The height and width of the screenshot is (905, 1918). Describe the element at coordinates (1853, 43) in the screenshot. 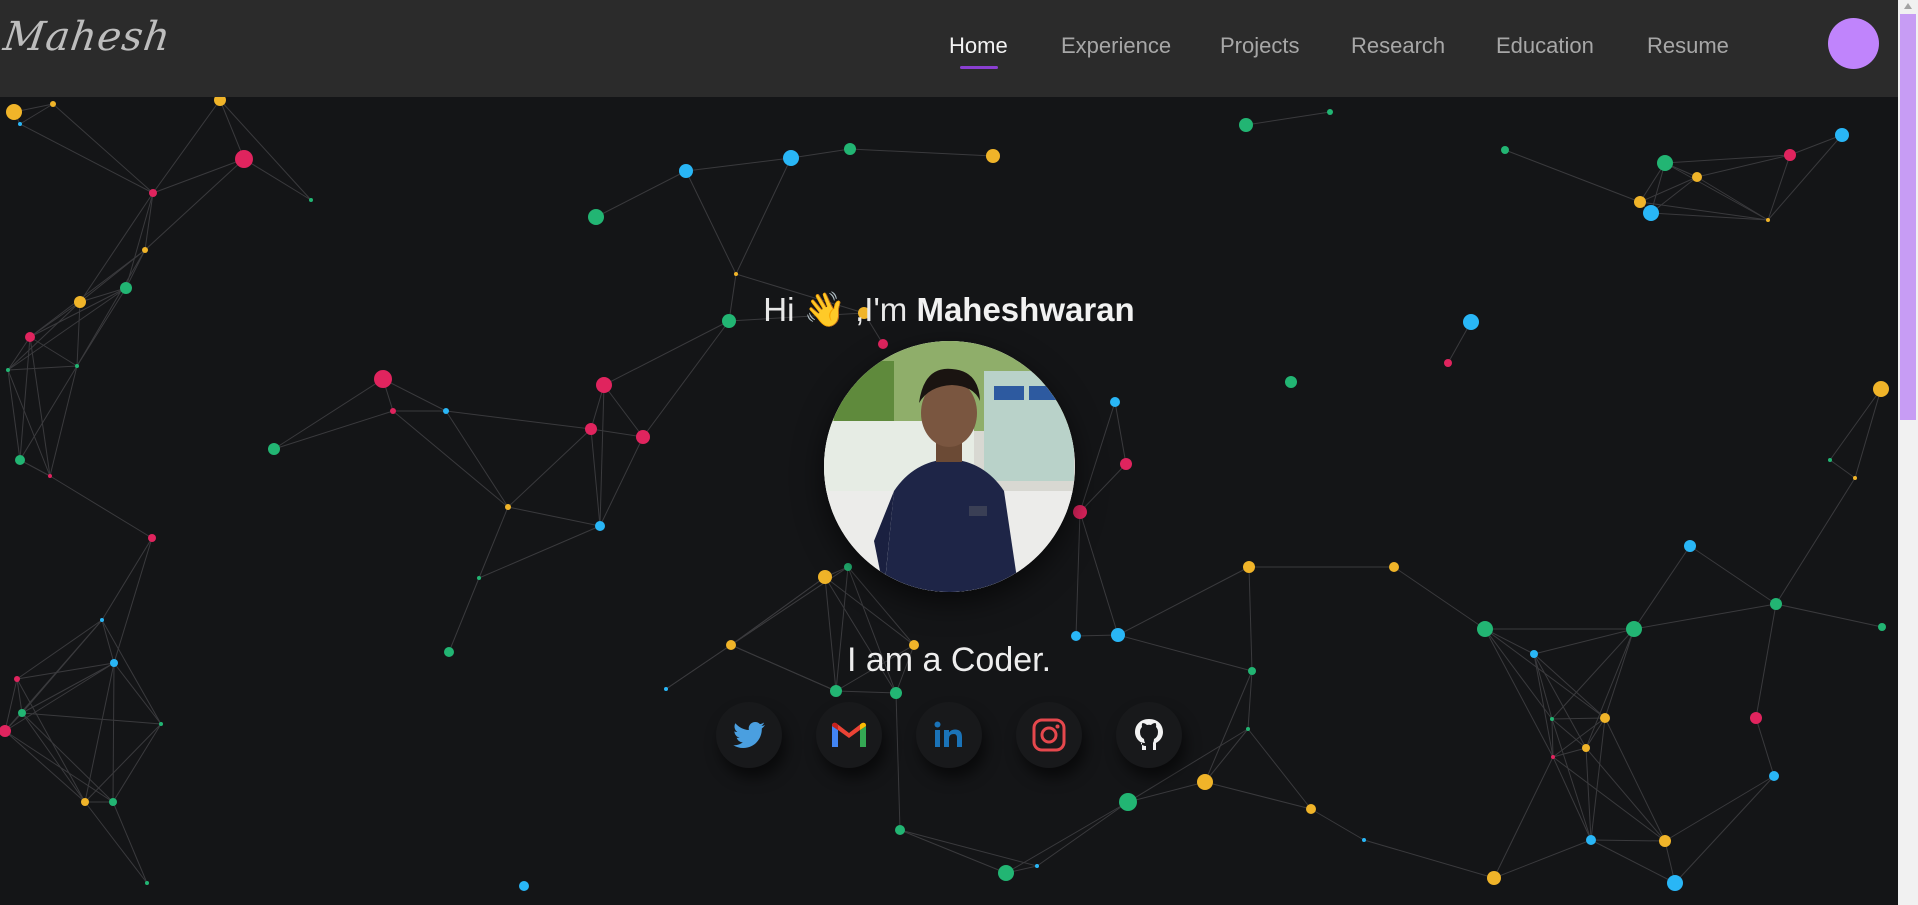

I see `theme-toggle-knob` at that location.